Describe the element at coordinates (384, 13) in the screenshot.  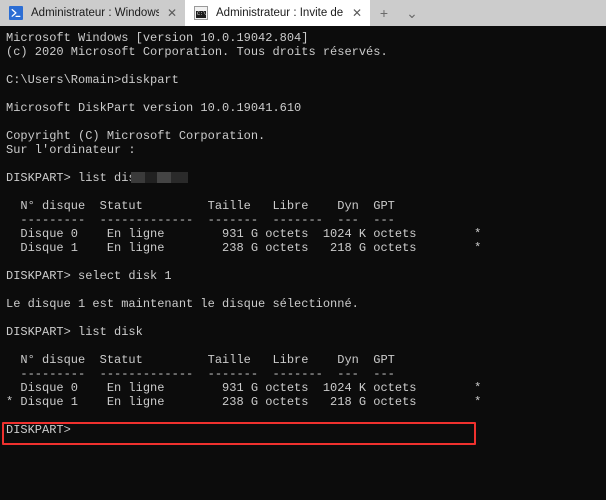
I see `new-tab-button: +` at that location.